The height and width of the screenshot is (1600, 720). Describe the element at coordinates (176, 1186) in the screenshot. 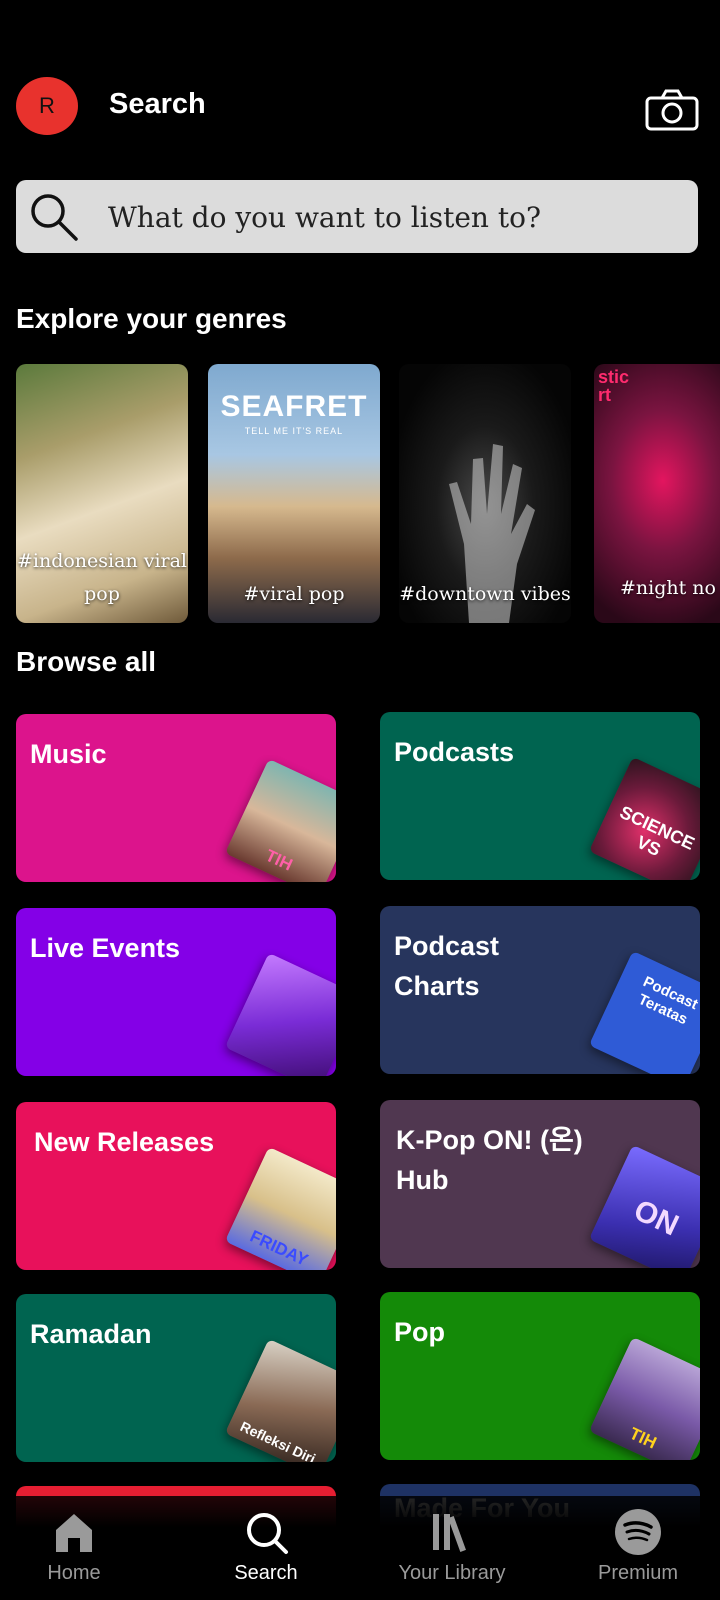

I see `browse-tile-new-releases: New Releases FRIDAY` at that location.